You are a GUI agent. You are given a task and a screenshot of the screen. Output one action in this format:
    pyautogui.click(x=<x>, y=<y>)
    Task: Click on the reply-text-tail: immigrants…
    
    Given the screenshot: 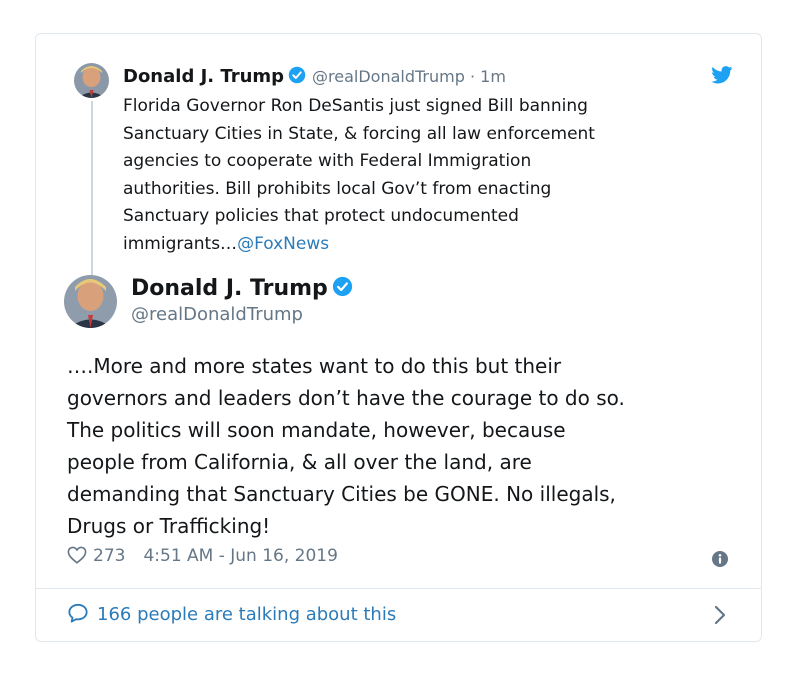 What is the action you would take?
    pyautogui.click(x=180, y=243)
    